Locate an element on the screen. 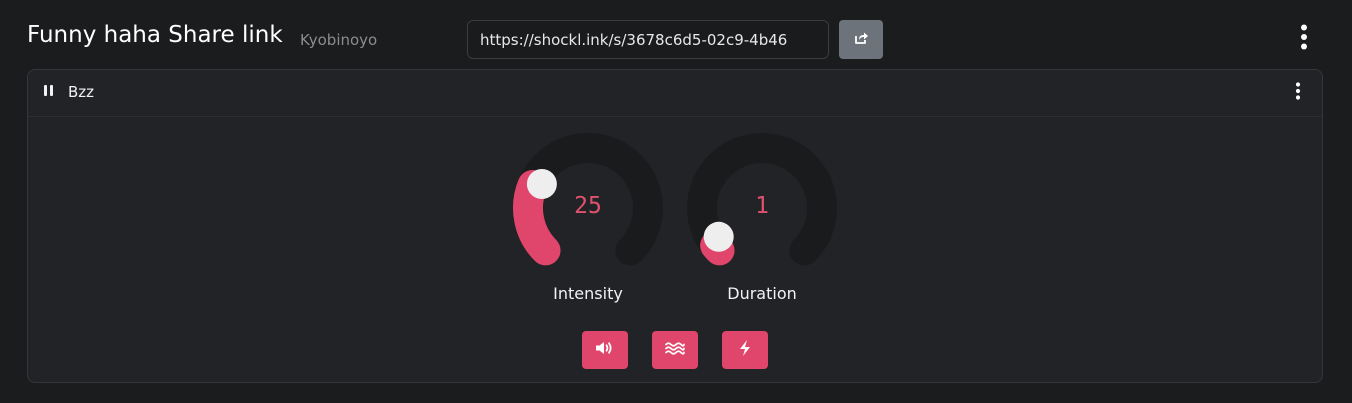 The height and width of the screenshot is (403, 1352). owner-name: Kyobinoyo is located at coordinates (339, 40).